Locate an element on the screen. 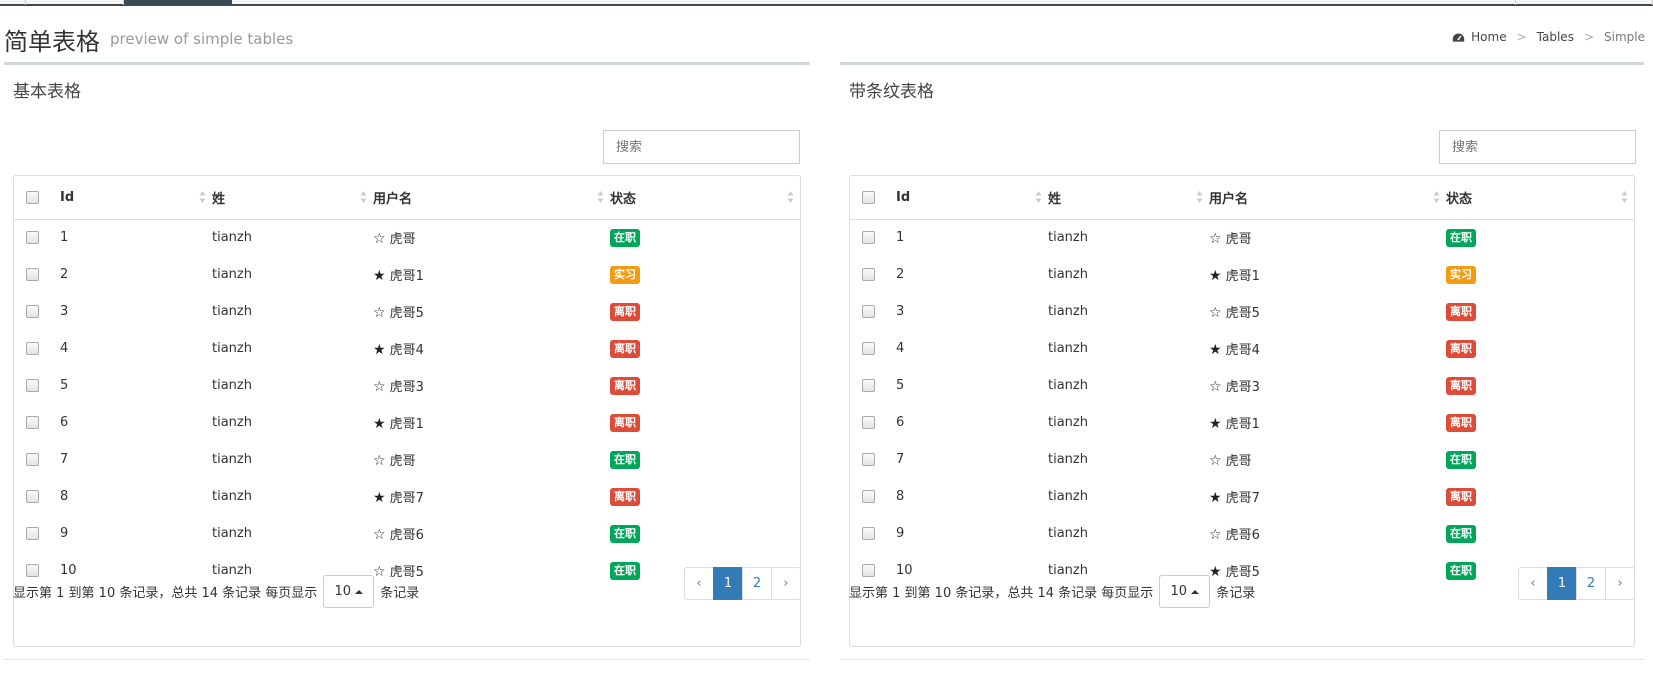  caret-up-icon is located at coordinates (1195, 591).